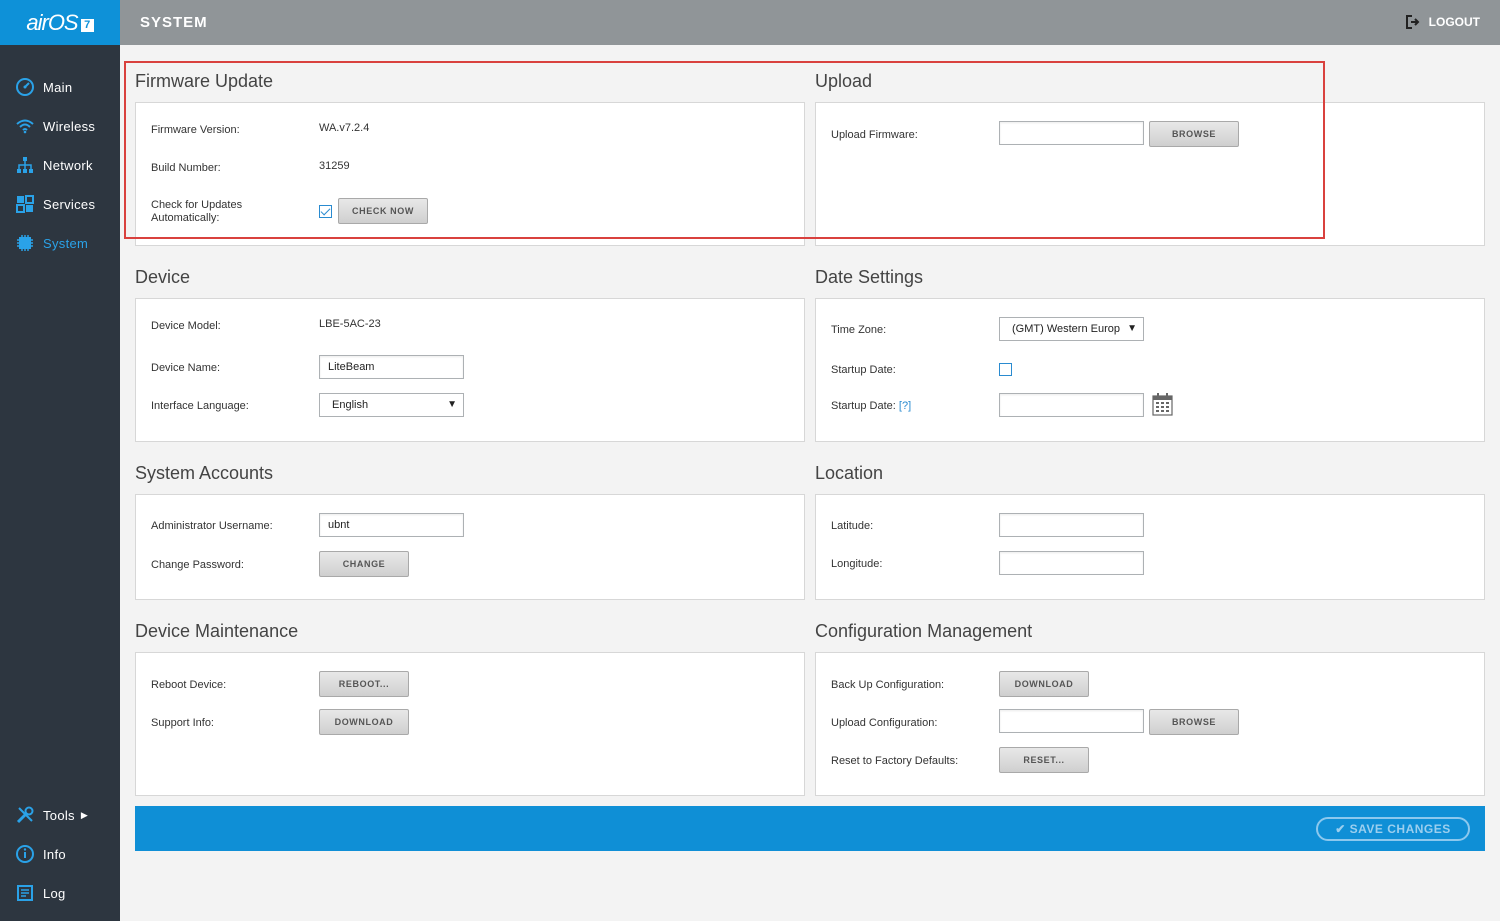 The image size is (1500, 921). Describe the element at coordinates (54, 893) in the screenshot. I see `sidebar-item-label: Log` at that location.